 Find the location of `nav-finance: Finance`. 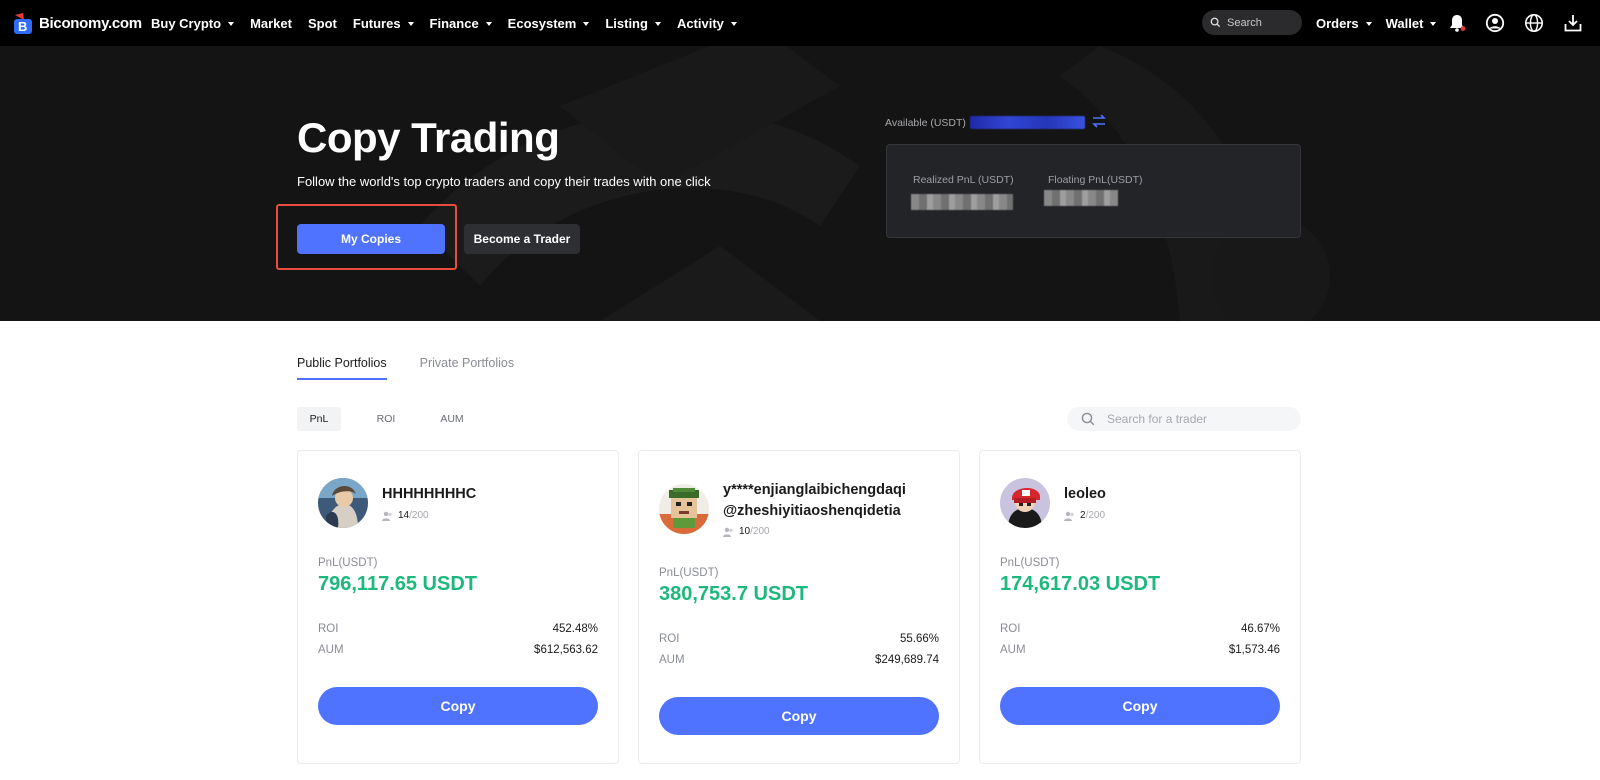

nav-finance: Finance is located at coordinates (461, 23).